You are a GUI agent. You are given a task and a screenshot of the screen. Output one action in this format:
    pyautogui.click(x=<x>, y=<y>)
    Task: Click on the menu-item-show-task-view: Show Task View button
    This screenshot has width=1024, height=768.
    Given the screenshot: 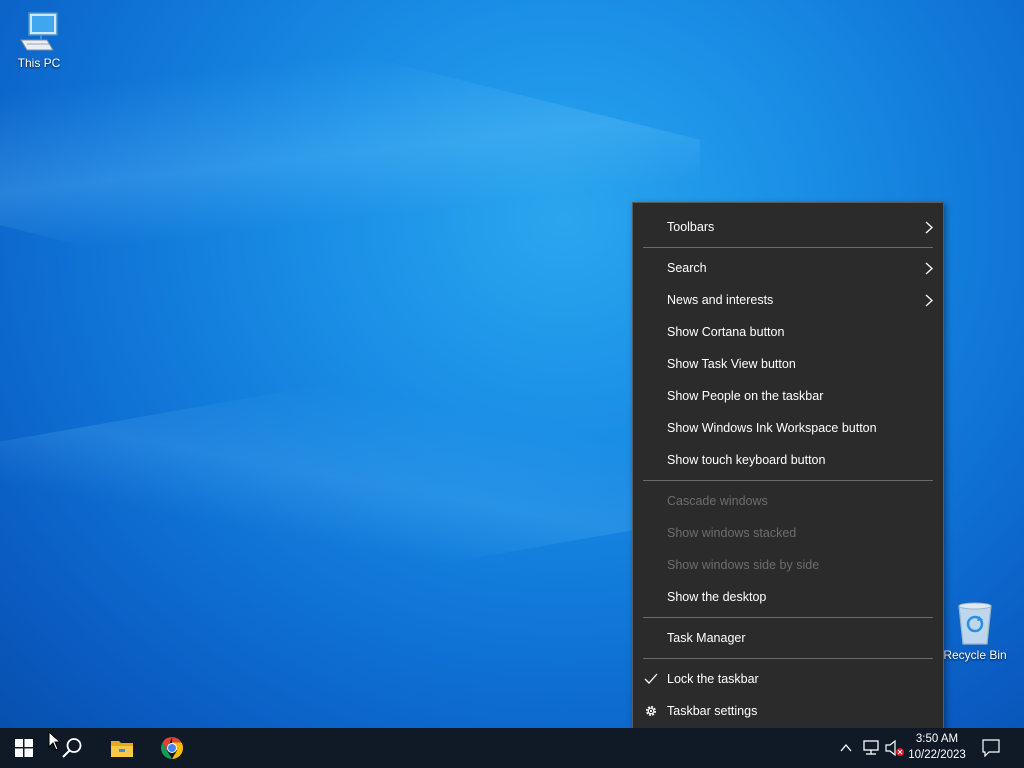 What is the action you would take?
    pyautogui.click(x=788, y=364)
    